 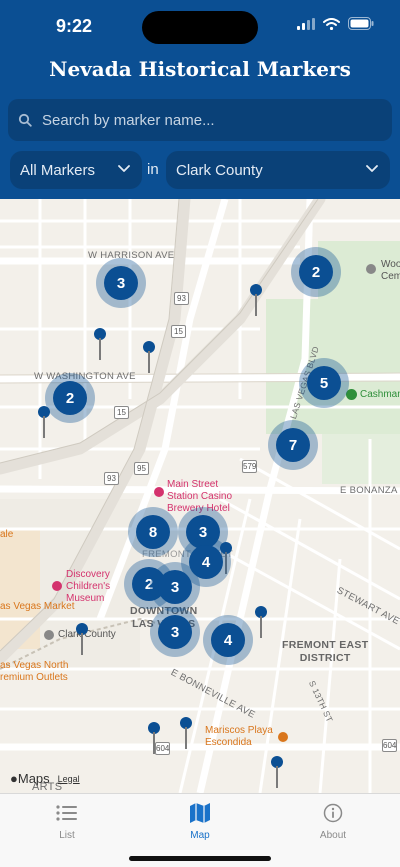 I want to click on marker-type-select: All Markers, so click(x=76, y=170).